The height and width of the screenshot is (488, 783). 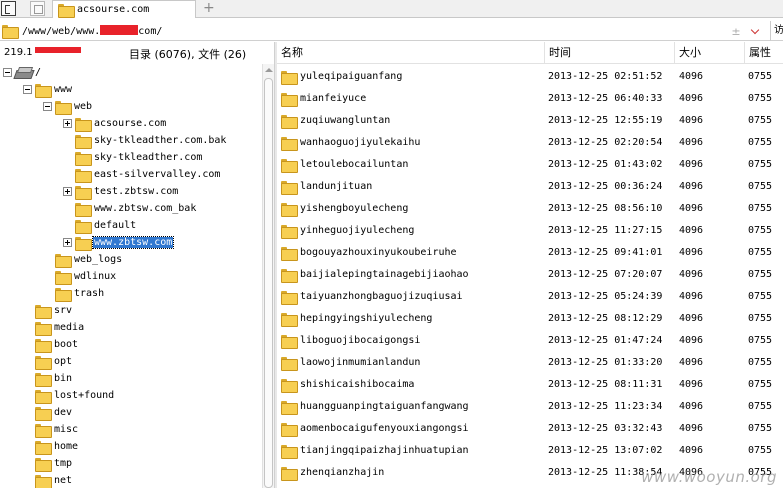 What do you see at coordinates (710, 53) in the screenshot?
I see `column-size: 大小` at bounding box center [710, 53].